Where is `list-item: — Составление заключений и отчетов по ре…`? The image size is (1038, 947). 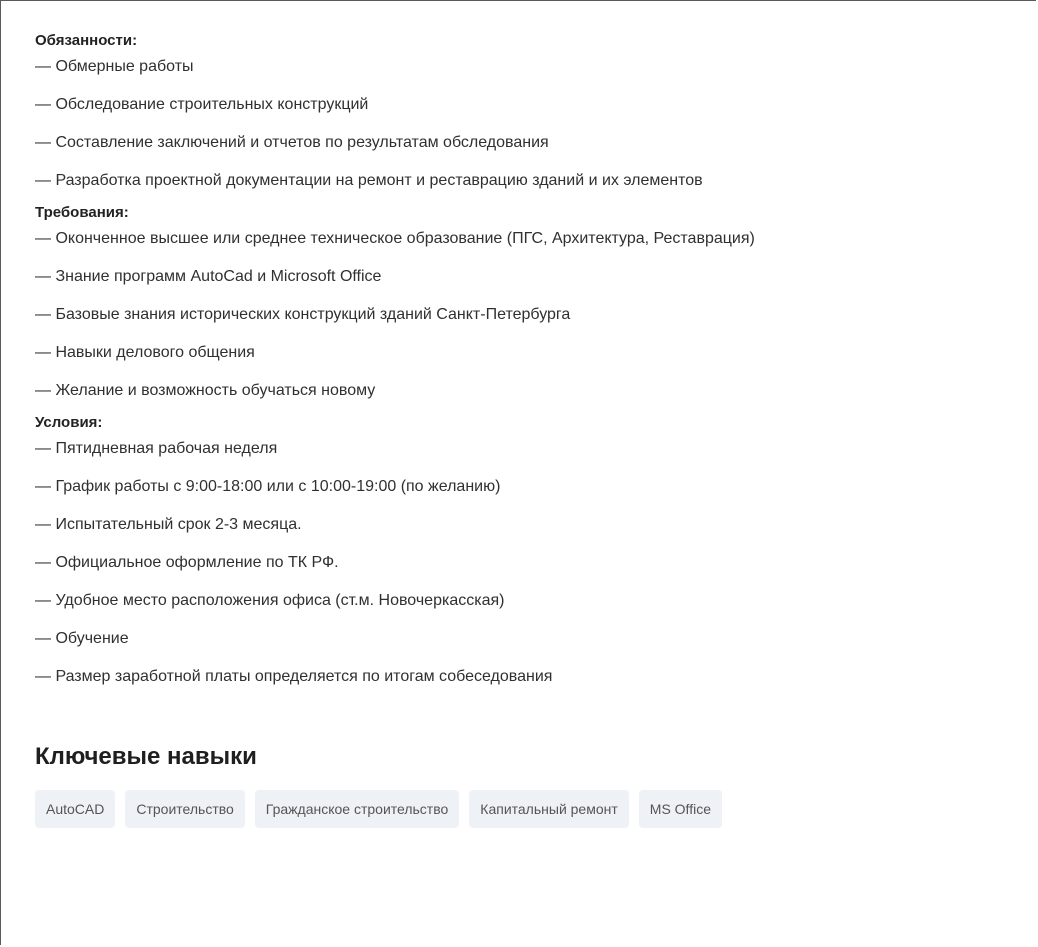
list-item: — Составление заключений и отчетов по ре… is located at coordinates (292, 142).